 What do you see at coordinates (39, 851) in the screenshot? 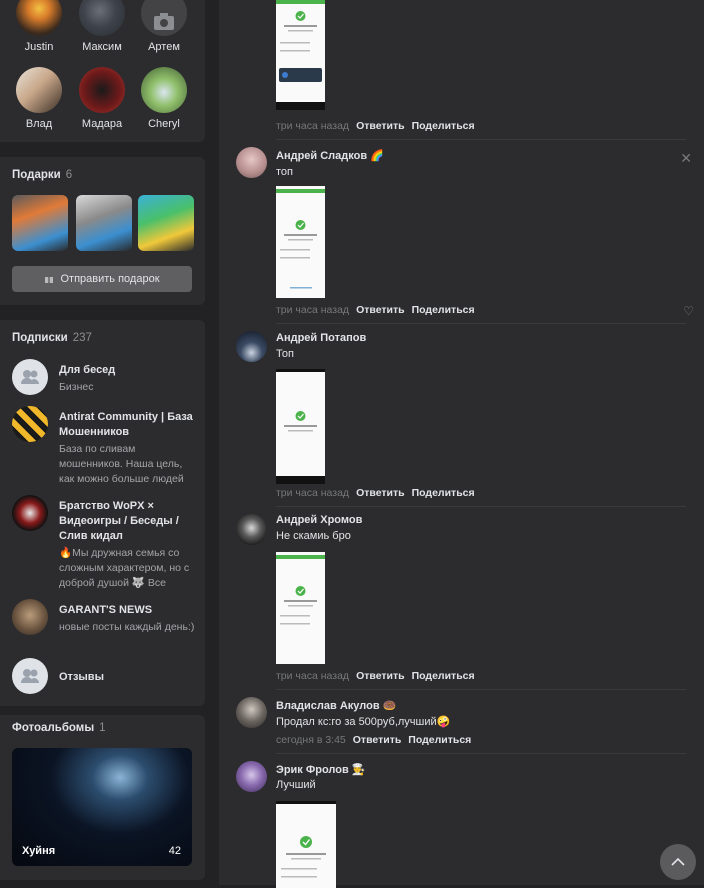
I see `album-name: Хуйня` at bounding box center [39, 851].